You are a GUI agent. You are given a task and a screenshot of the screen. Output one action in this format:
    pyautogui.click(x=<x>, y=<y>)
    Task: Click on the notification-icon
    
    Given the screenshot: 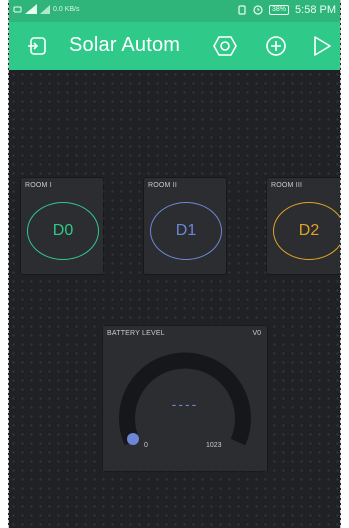 What is the action you would take?
    pyautogui.click(x=17, y=9)
    